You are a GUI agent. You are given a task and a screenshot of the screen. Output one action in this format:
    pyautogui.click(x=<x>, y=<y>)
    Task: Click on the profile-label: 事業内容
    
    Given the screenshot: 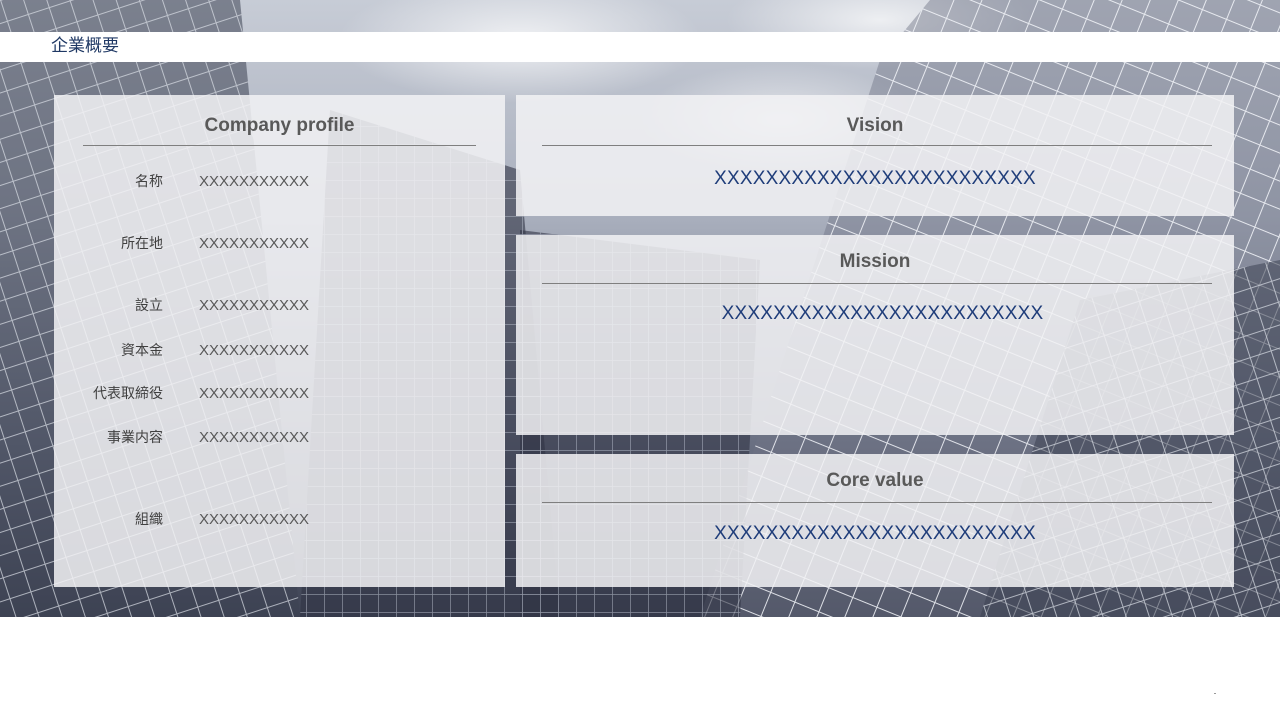 What is the action you would take?
    pyautogui.click(x=135, y=438)
    